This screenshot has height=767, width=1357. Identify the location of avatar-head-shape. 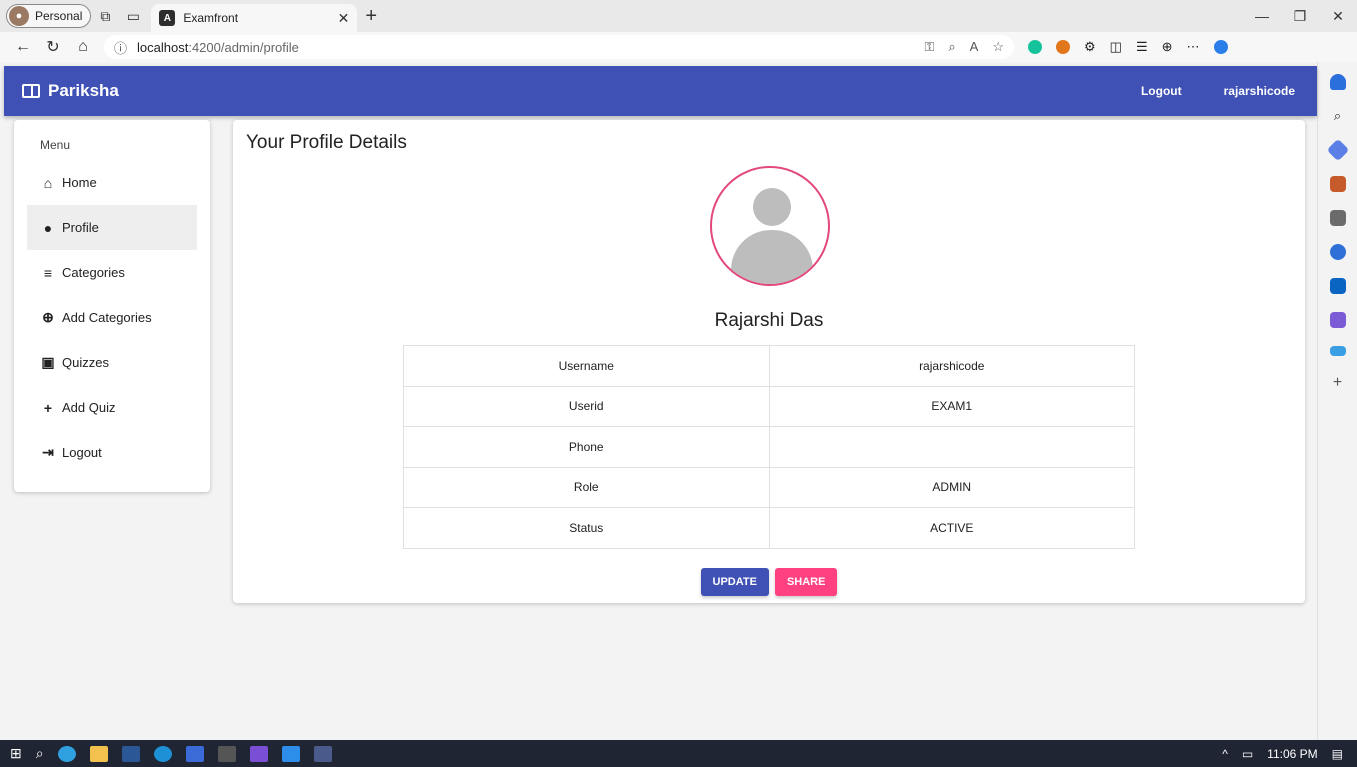
(772, 207).